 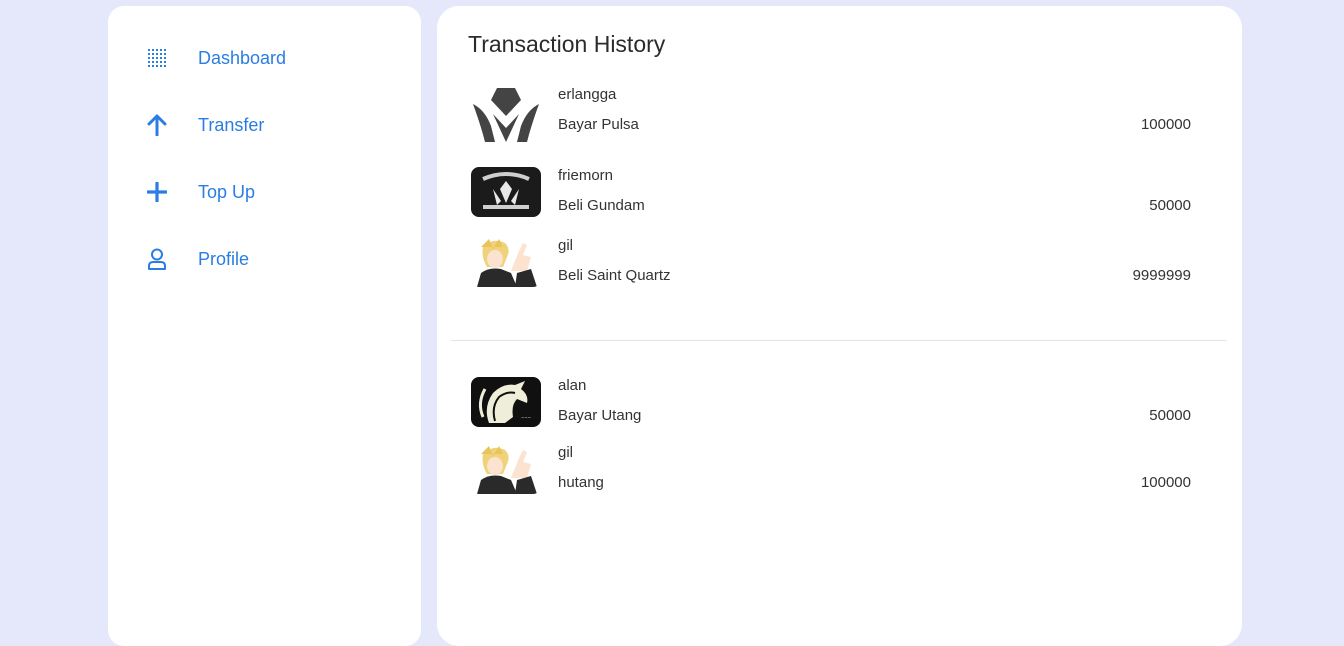 I want to click on transaction-row: friemorn Beli Gundam 50000, so click(x=831, y=195).